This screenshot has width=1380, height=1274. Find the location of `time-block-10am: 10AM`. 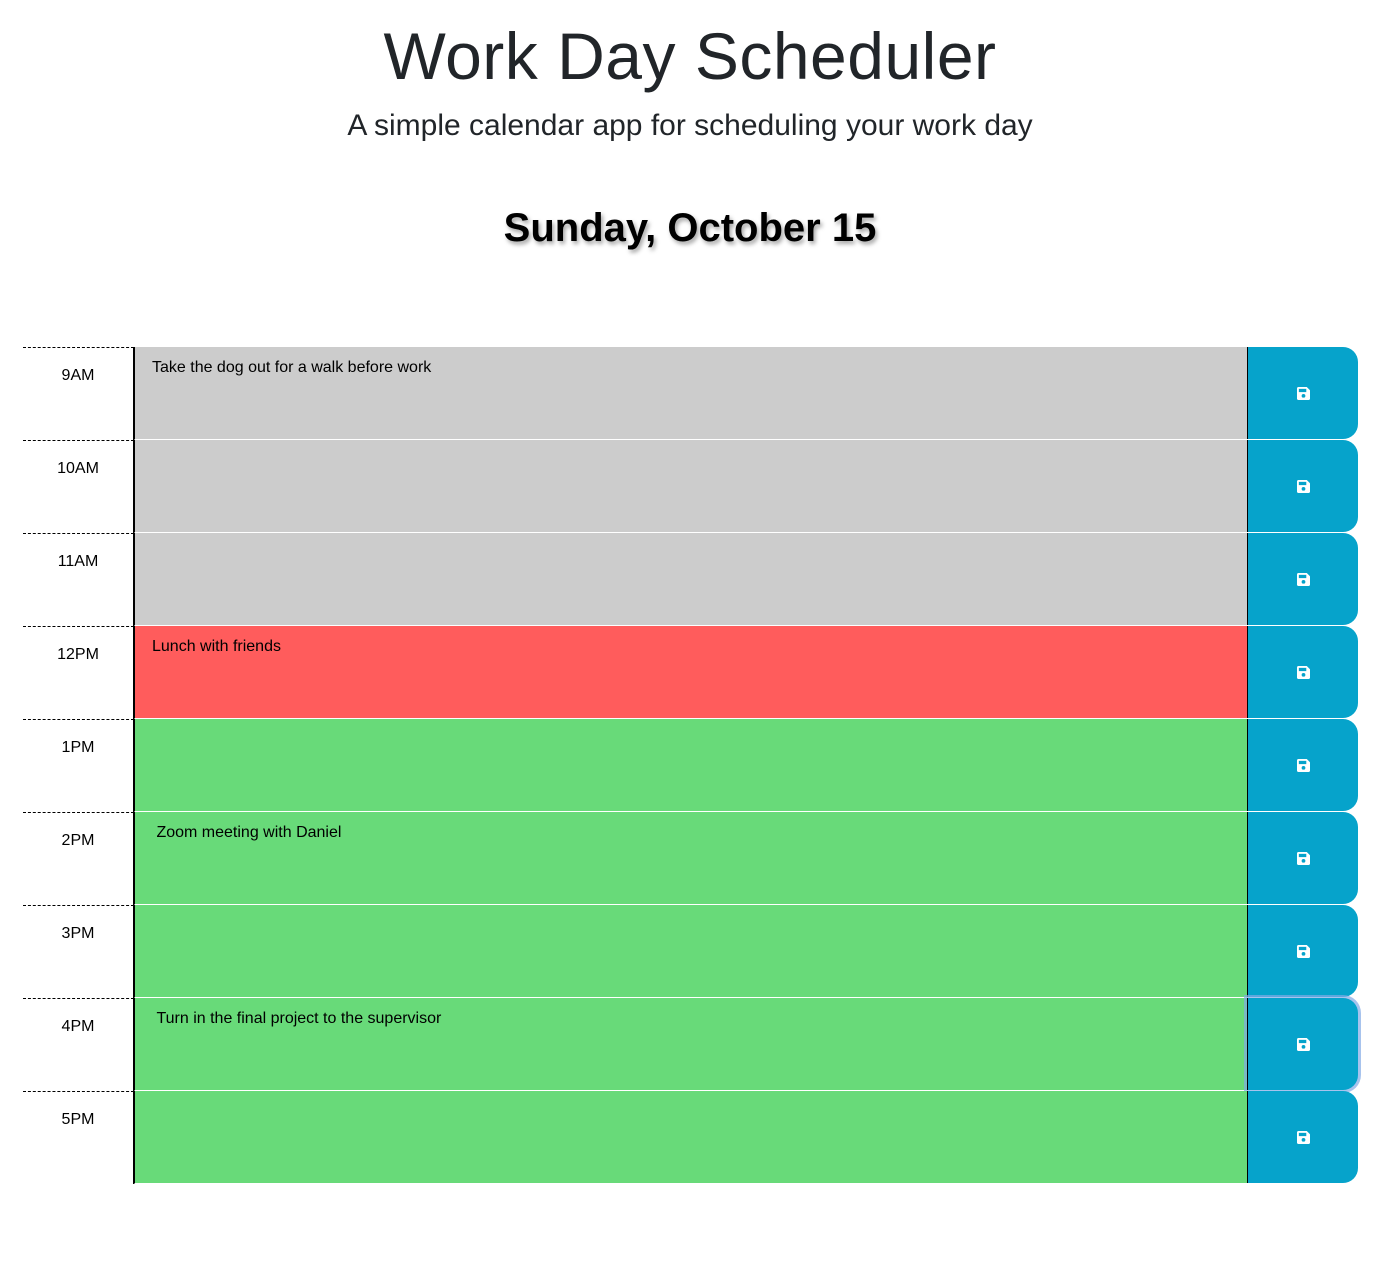

time-block-10am: 10AM is located at coordinates (690, 486).